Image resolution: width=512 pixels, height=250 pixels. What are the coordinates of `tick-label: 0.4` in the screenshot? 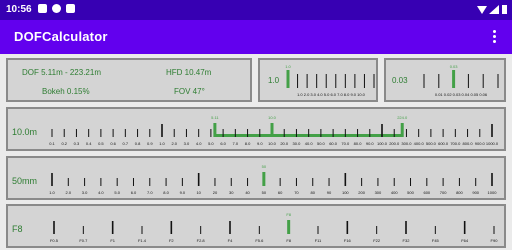 It's located at (89, 143).